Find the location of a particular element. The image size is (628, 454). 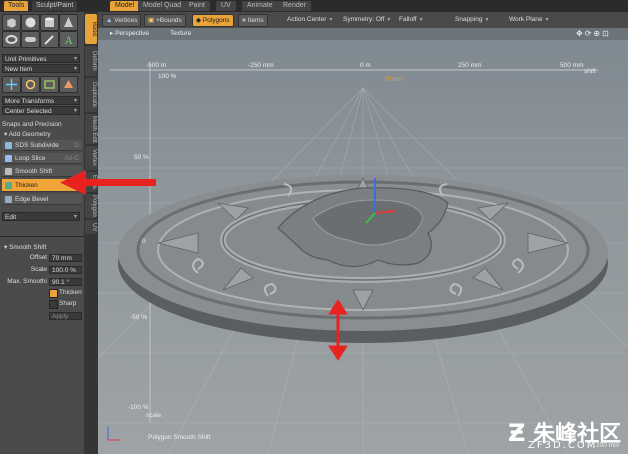

snaps-precision-header: Snaps and Precision is located at coordinates (42, 124).